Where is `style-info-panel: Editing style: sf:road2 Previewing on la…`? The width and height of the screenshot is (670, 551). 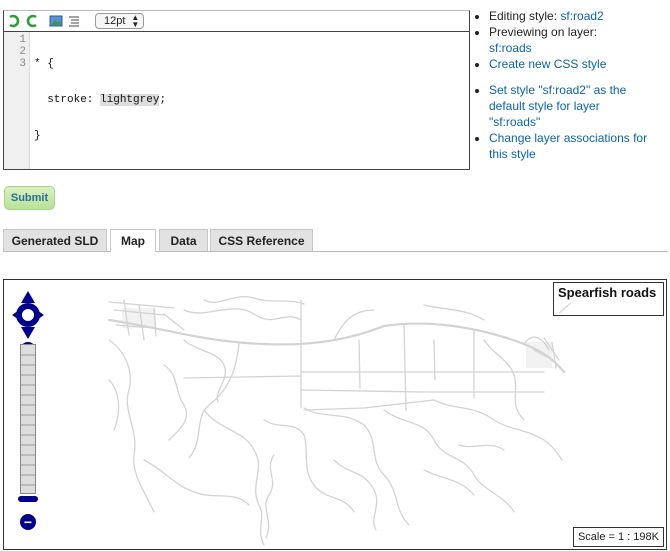
style-info-panel: Editing style: sf:road2 Previewing on la… is located at coordinates (562, 86).